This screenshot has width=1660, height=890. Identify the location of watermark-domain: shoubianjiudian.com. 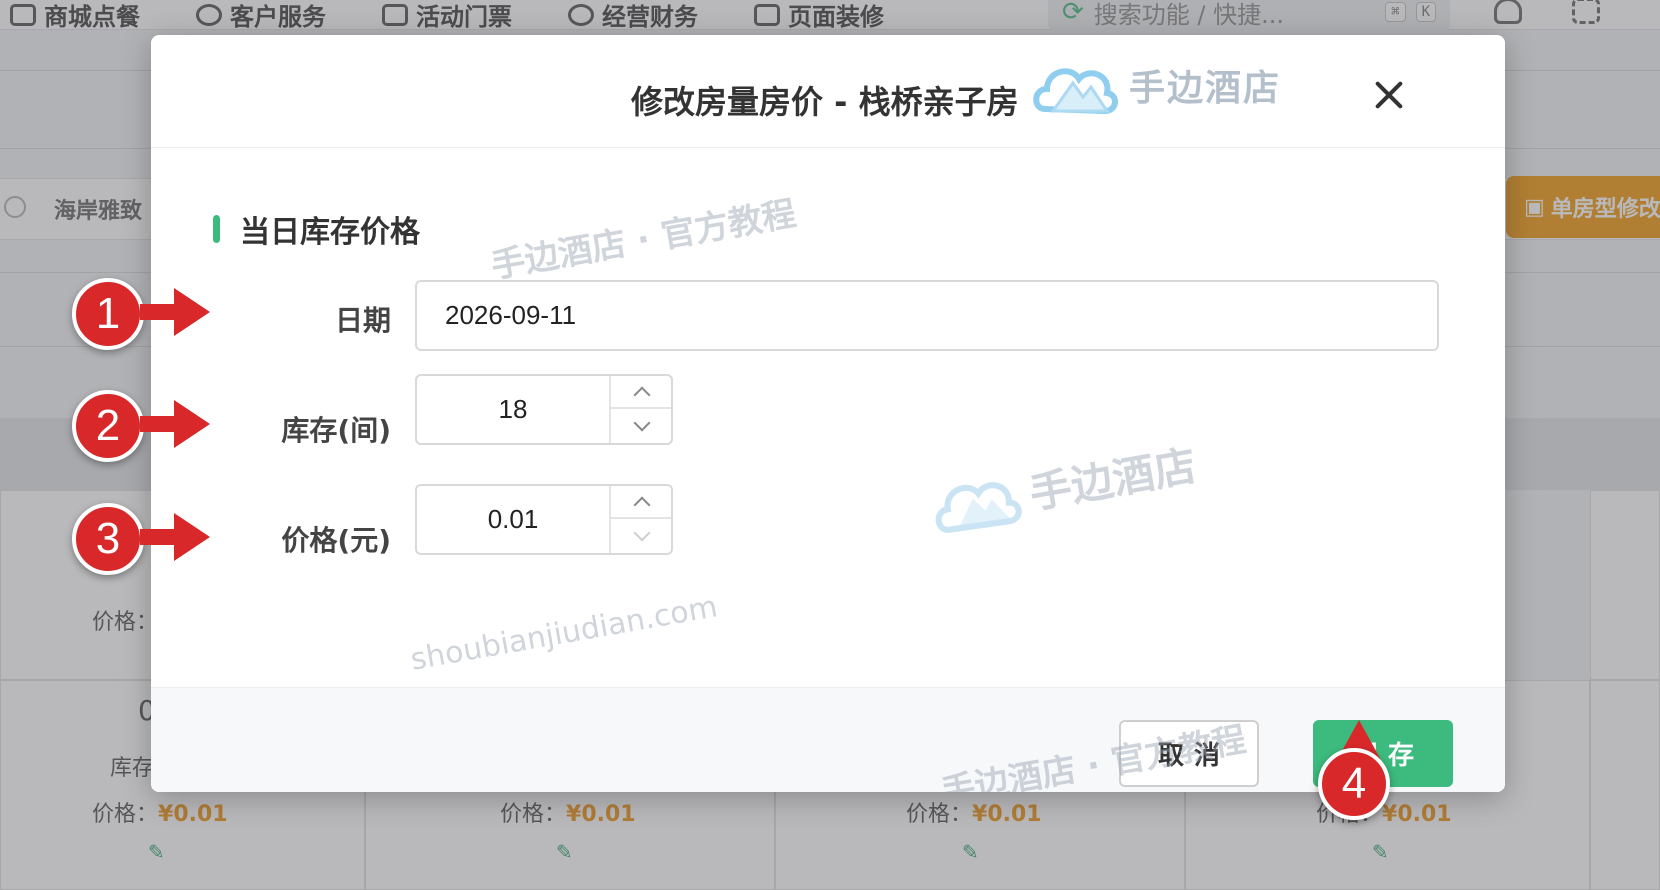
(564, 633).